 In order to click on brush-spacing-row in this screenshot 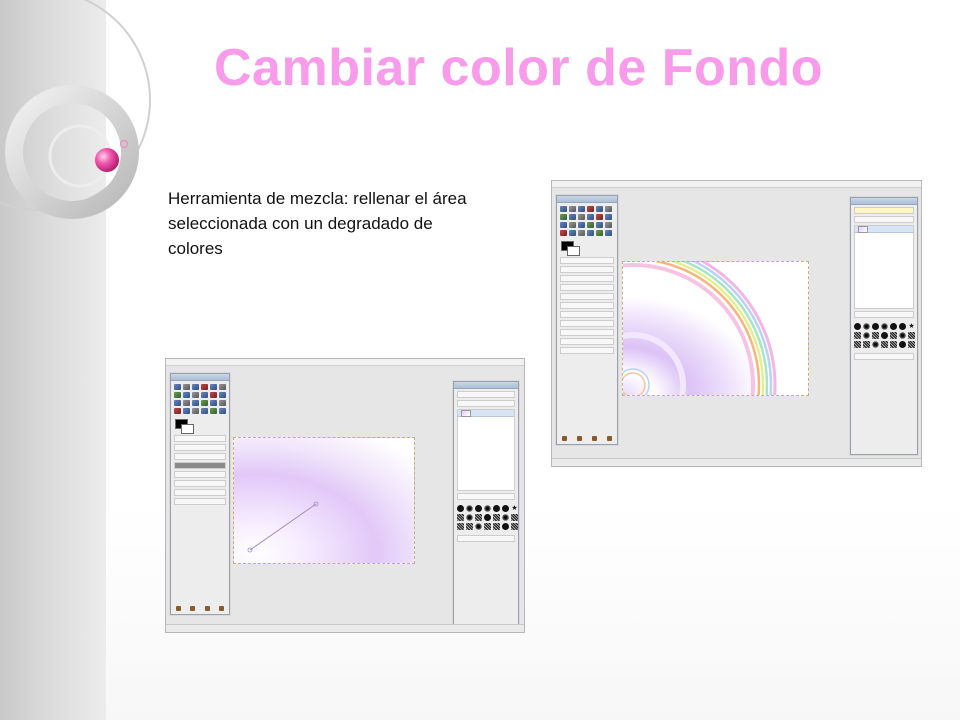, I will do `click(884, 356)`.